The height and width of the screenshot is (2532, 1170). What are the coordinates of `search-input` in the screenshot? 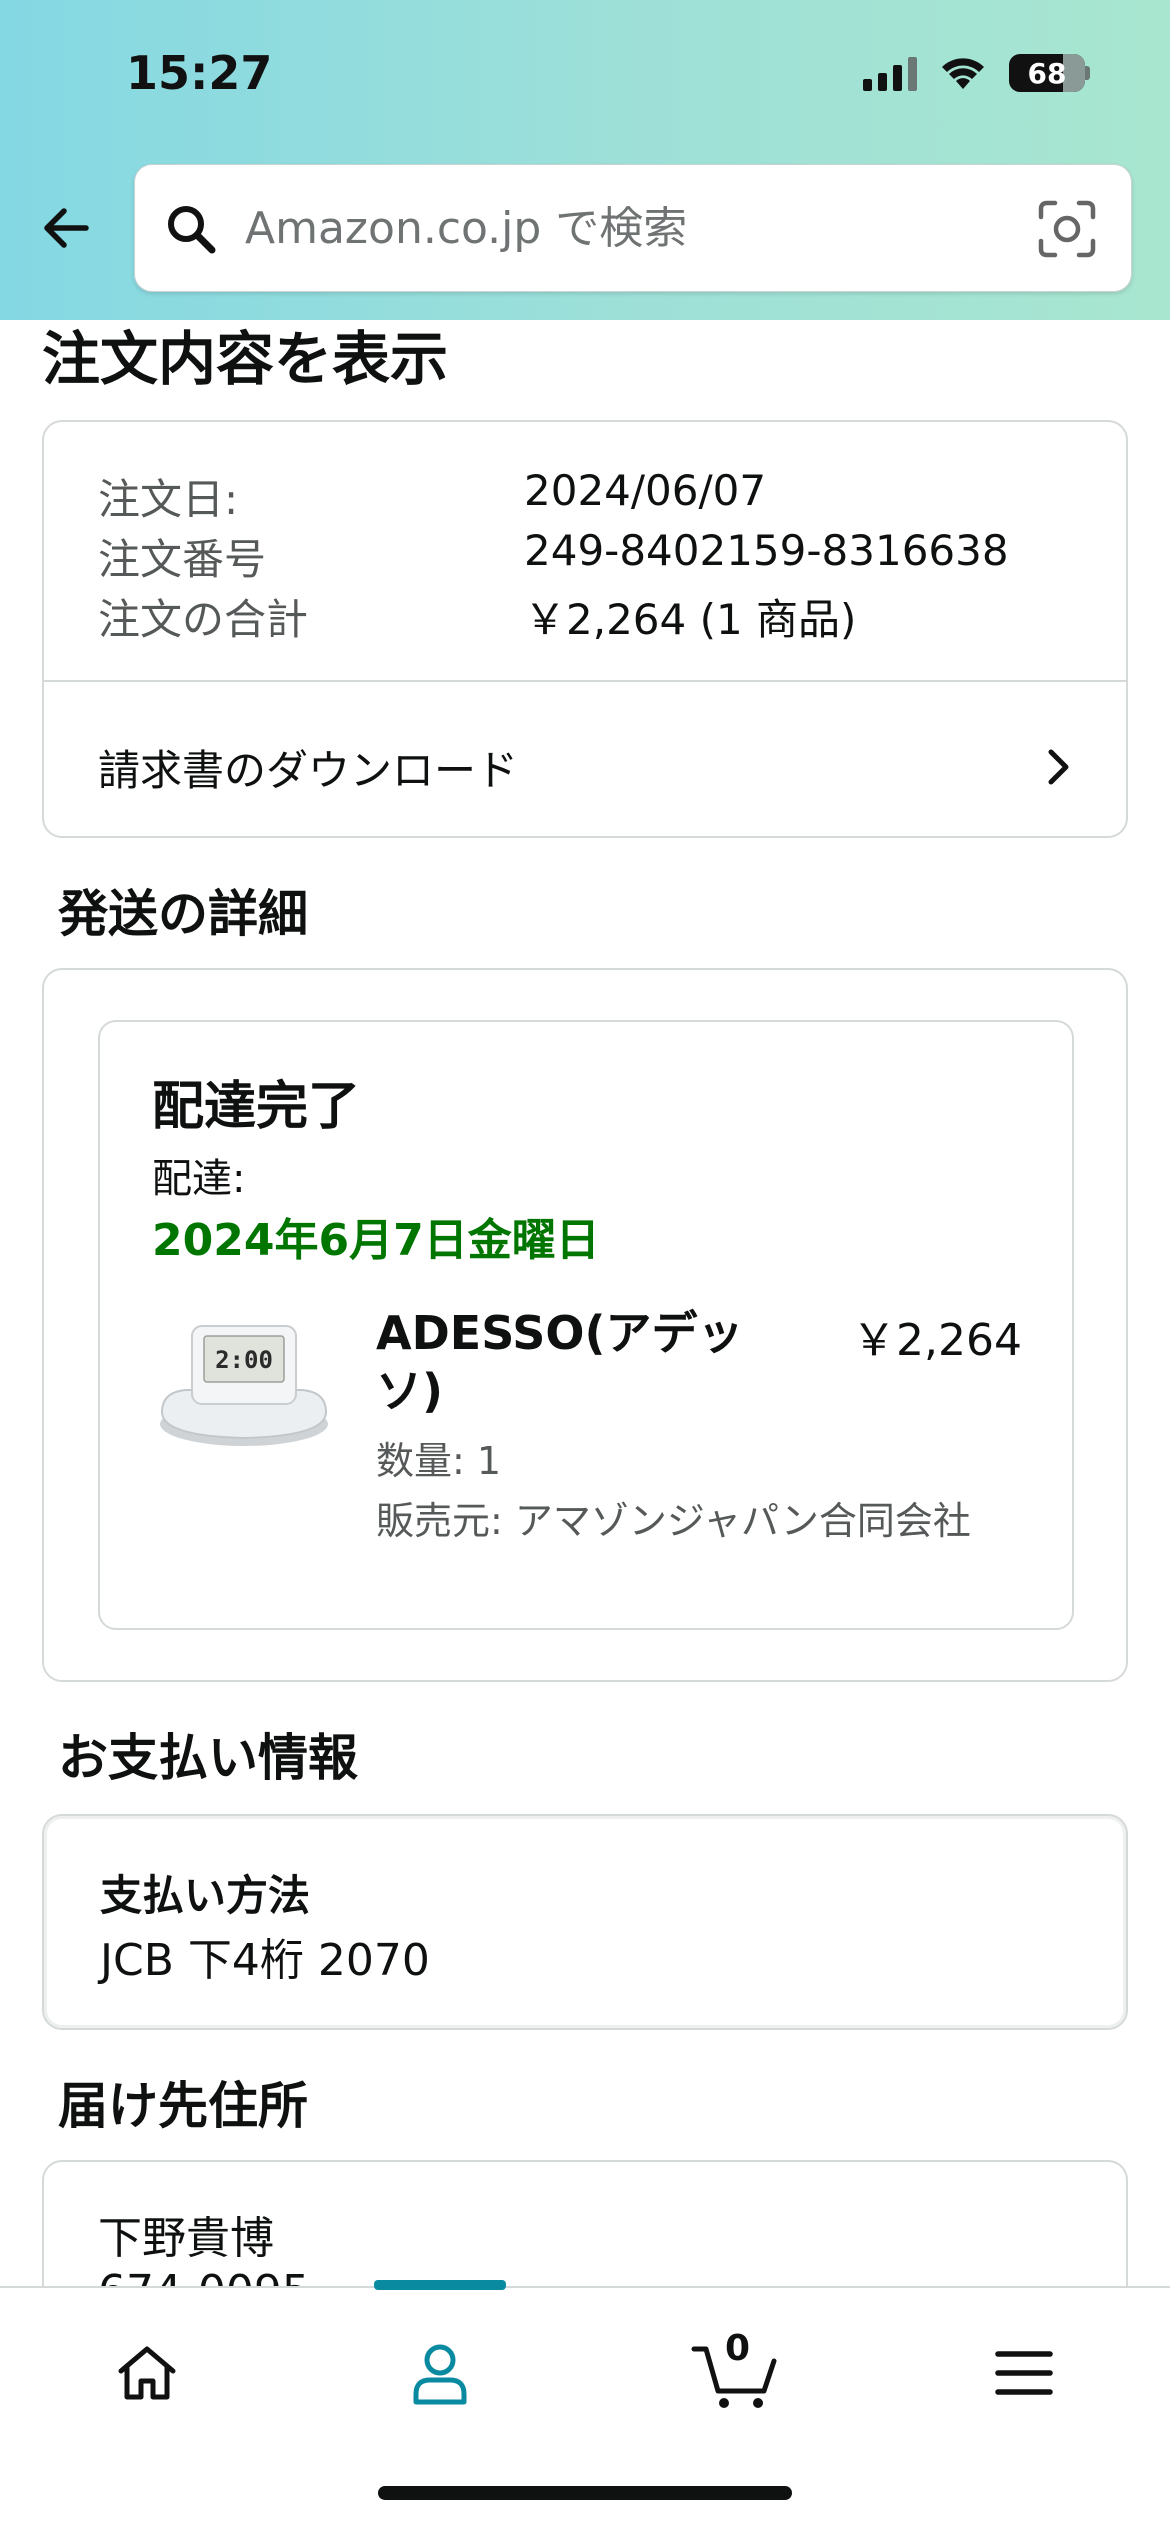 It's located at (625, 228).